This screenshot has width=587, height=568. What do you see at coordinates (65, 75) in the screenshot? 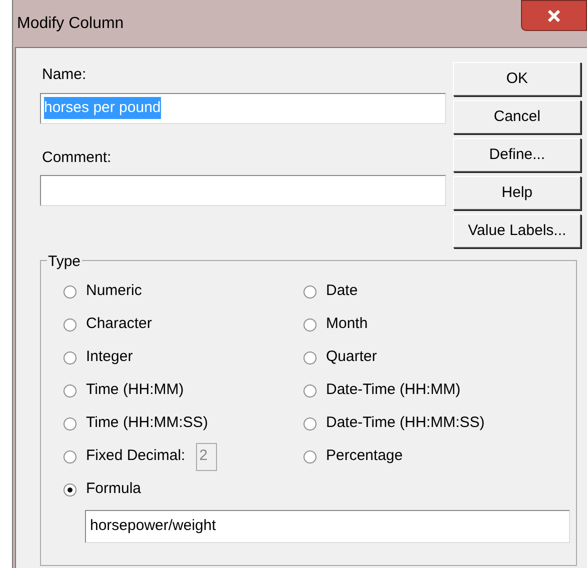
I see `name-label: Name:` at bounding box center [65, 75].